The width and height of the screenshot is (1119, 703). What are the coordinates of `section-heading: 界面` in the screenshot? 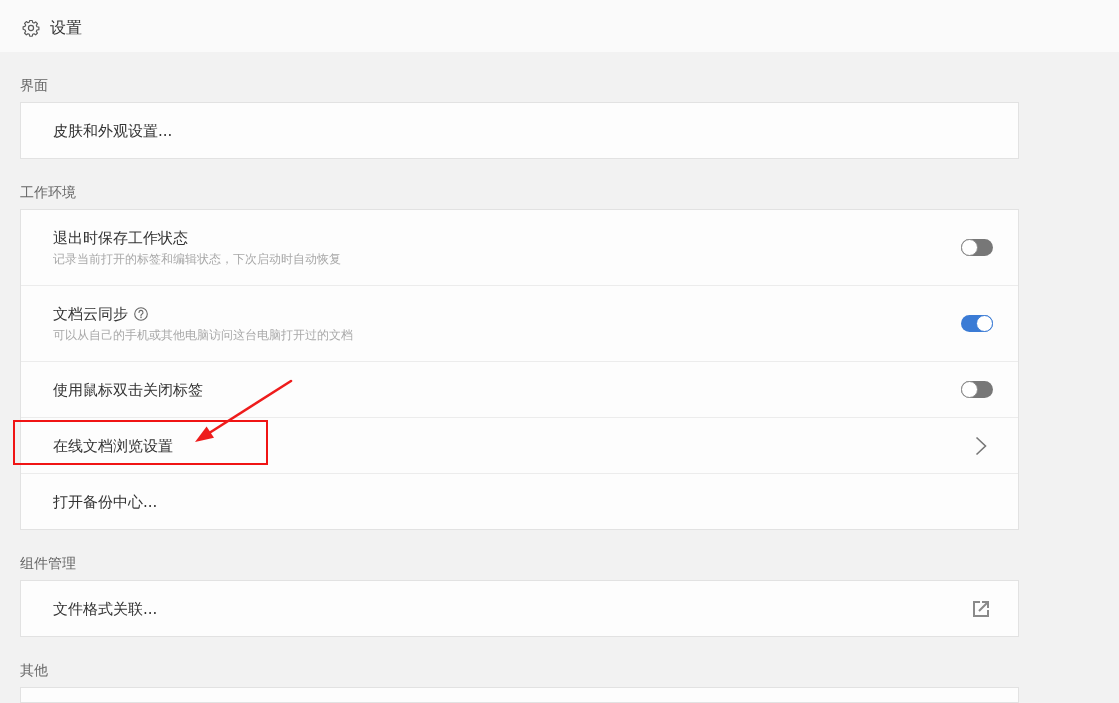 It's located at (34, 85).